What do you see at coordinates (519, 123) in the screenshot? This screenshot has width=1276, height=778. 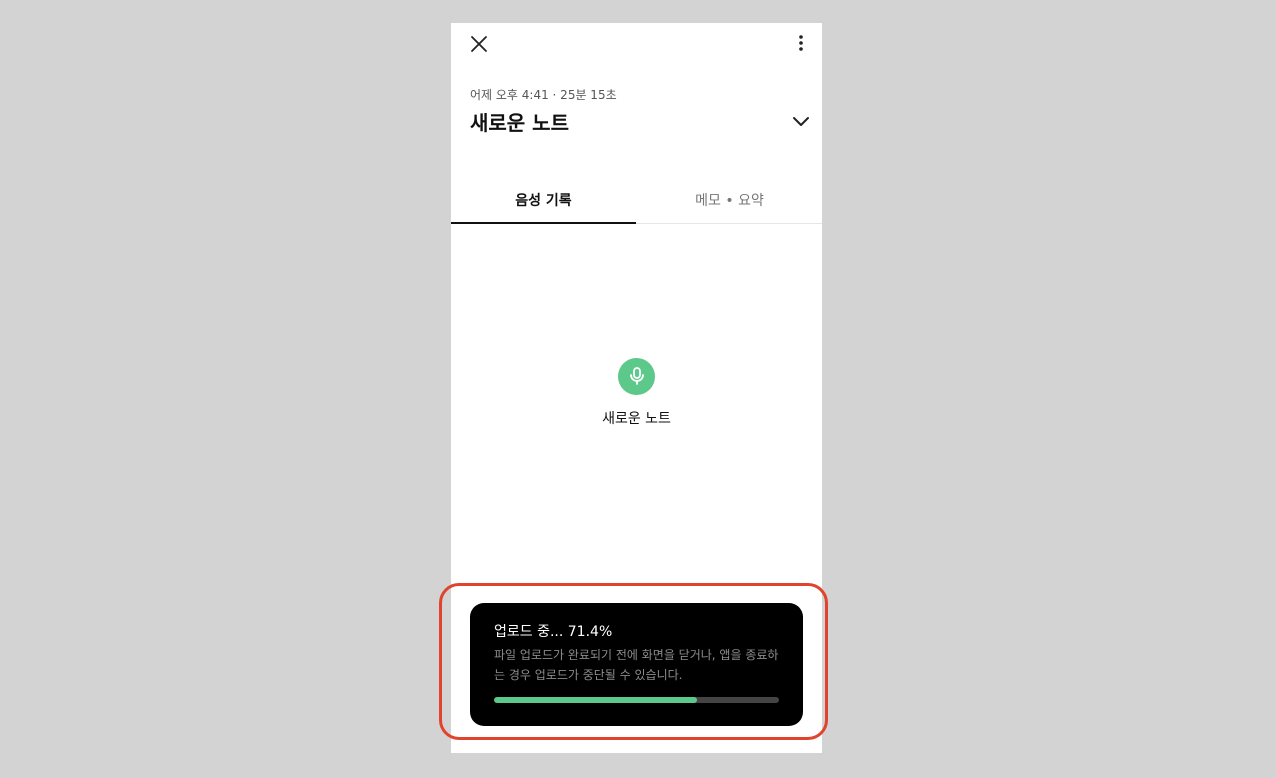 I see `note-title: 새로운 노트` at bounding box center [519, 123].